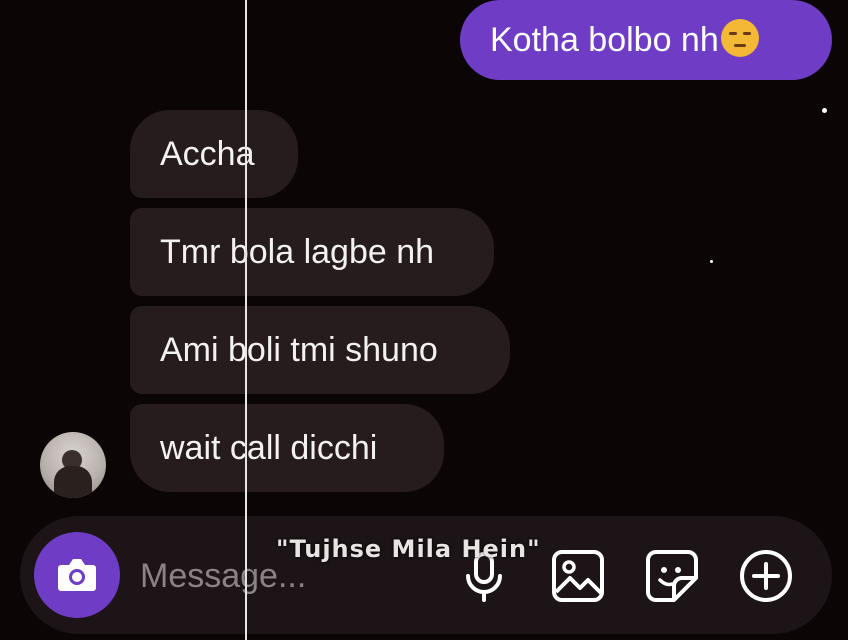 This screenshot has width=848, height=640. Describe the element at coordinates (297, 252) in the screenshot. I see `message-text: Tmr bola lagbe nh` at that location.